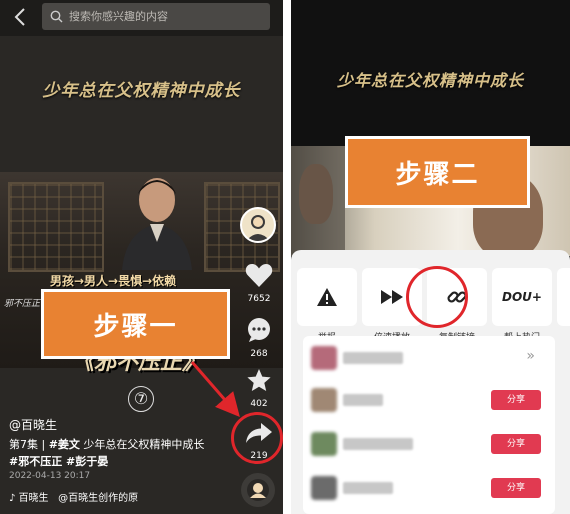  I want to click on dou-plus-action: DOU+ 帮上热门, so click(522, 305).